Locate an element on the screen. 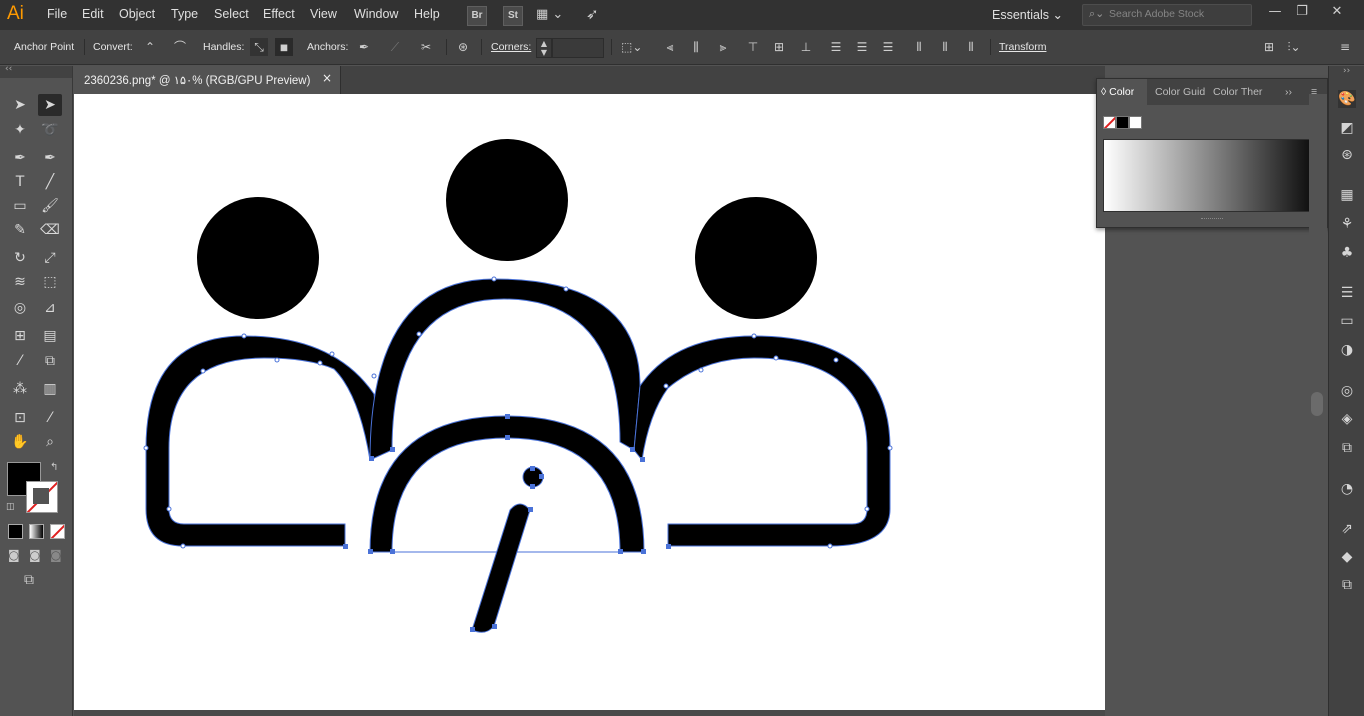  tab-color: ◊ Color is located at coordinates (1117, 92).